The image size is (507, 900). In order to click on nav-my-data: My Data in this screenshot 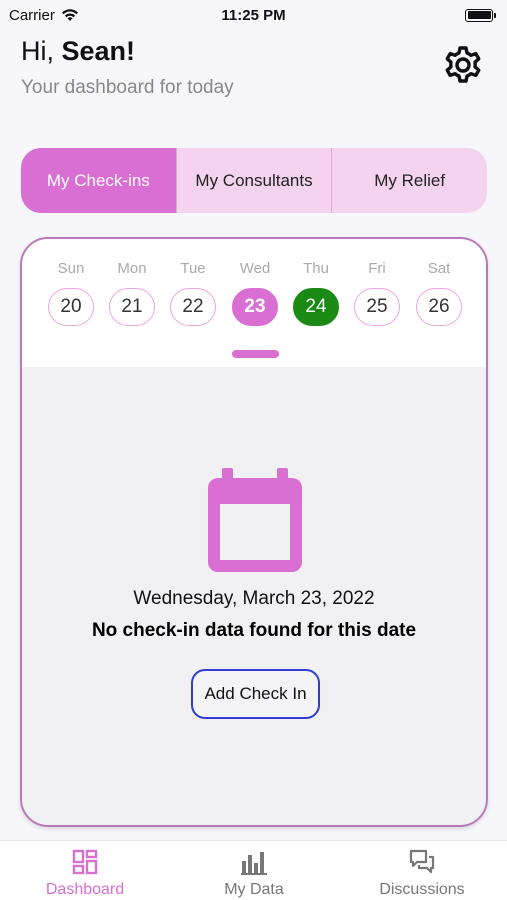, I will do `click(254, 870)`.